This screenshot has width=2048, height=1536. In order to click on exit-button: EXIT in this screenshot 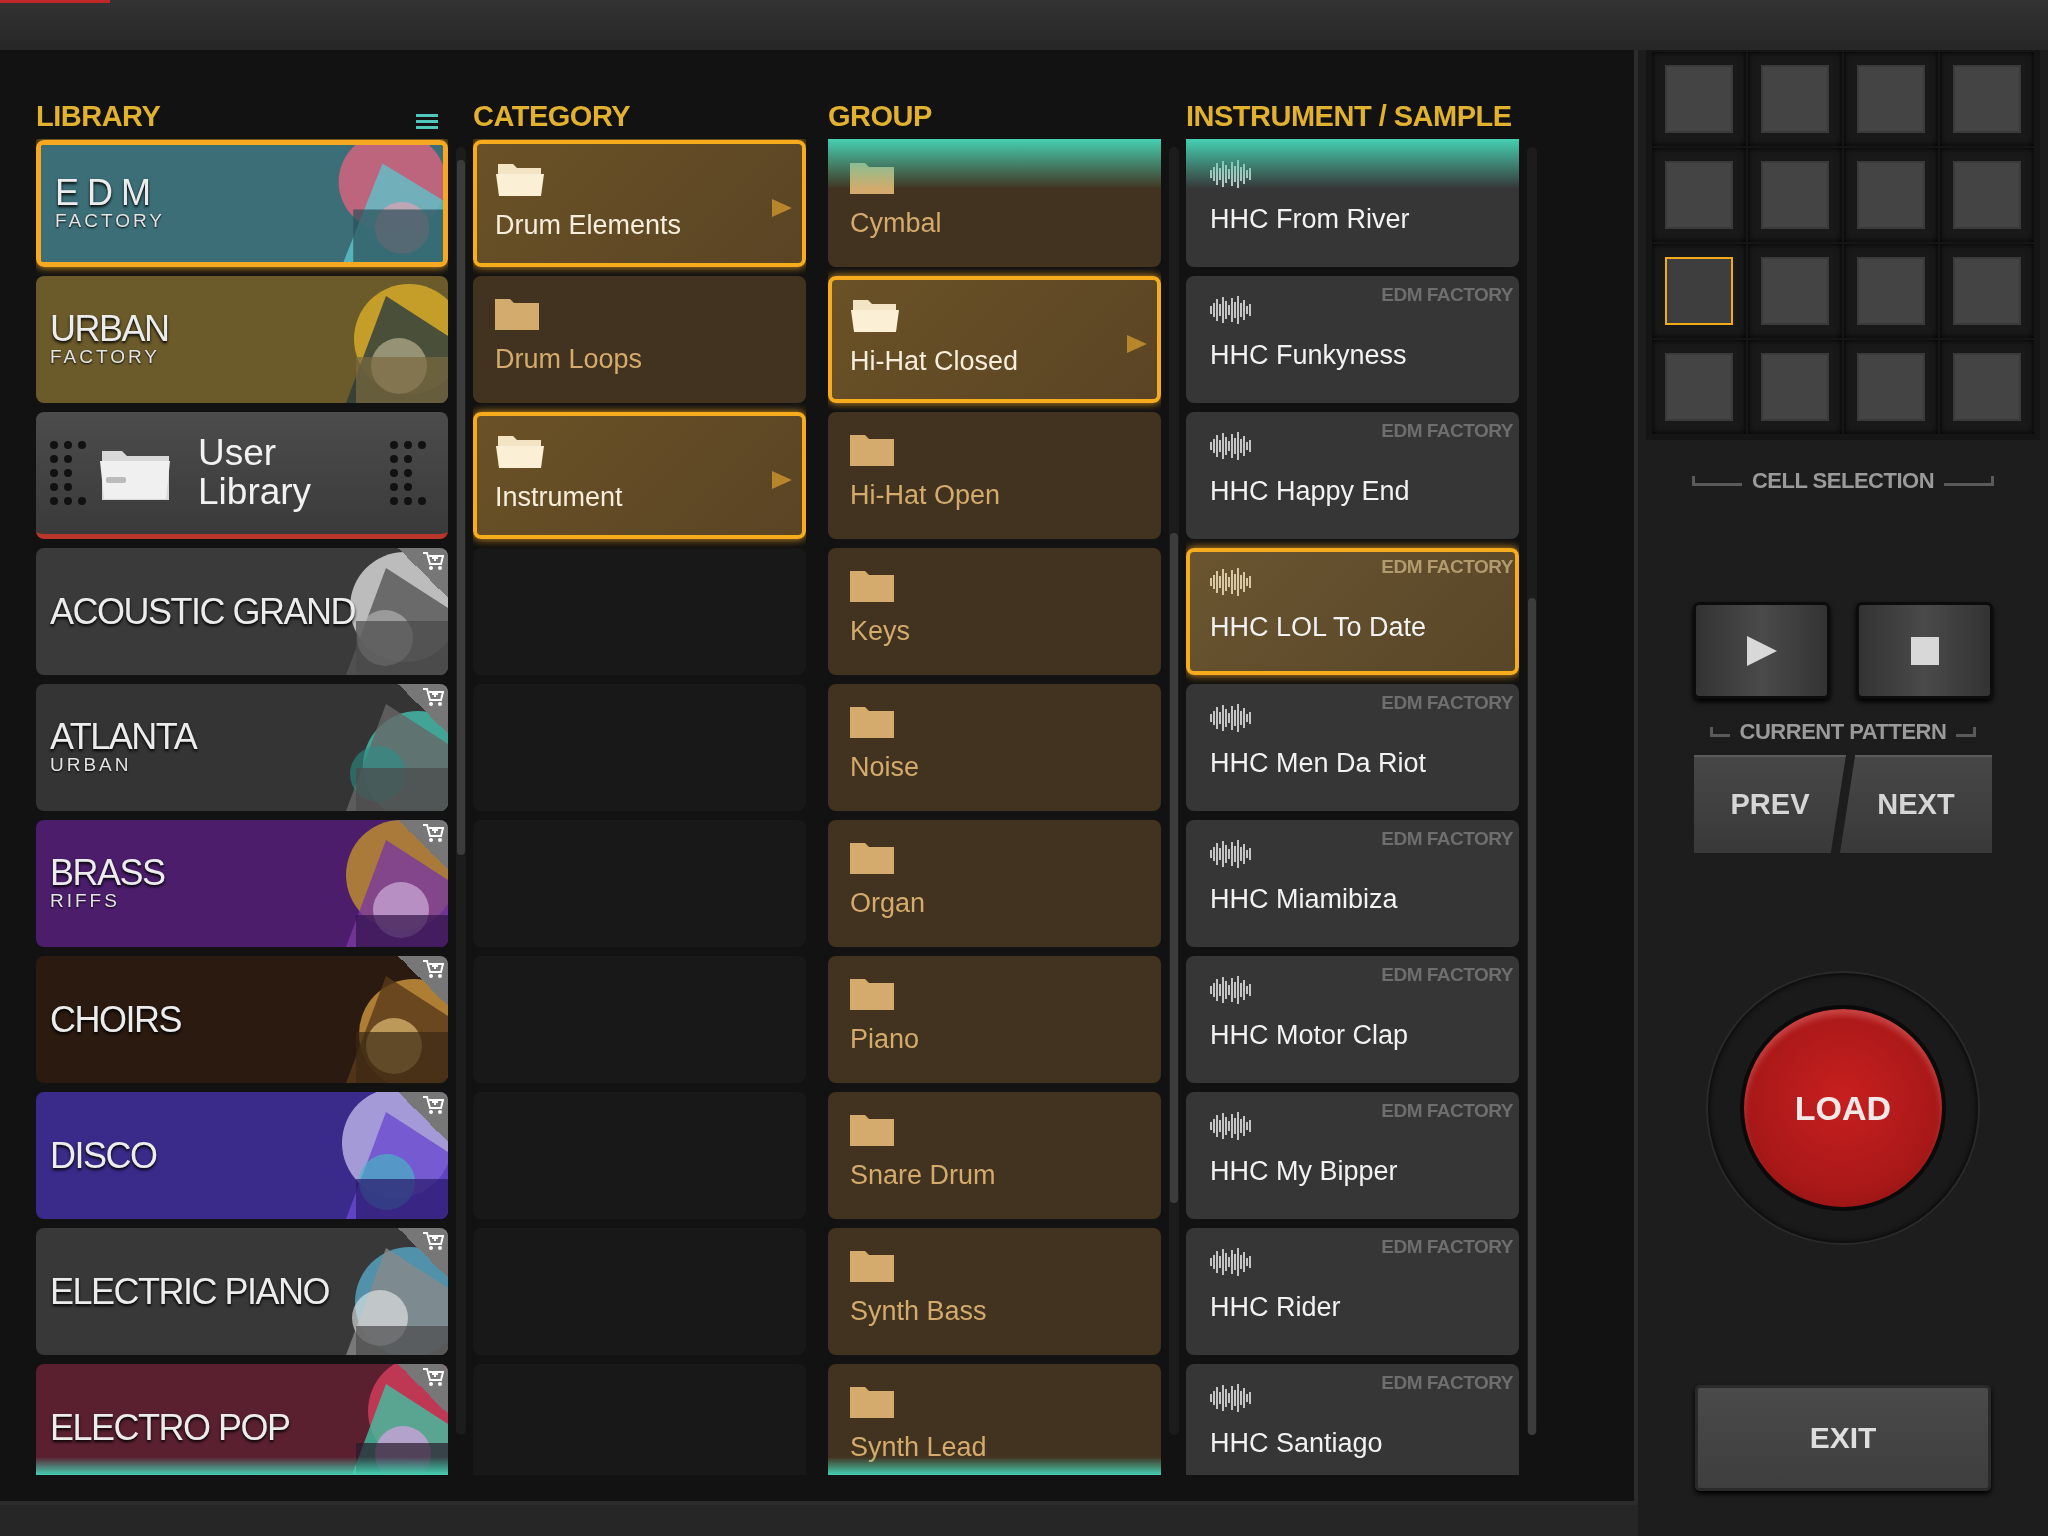, I will do `click(1843, 1438)`.